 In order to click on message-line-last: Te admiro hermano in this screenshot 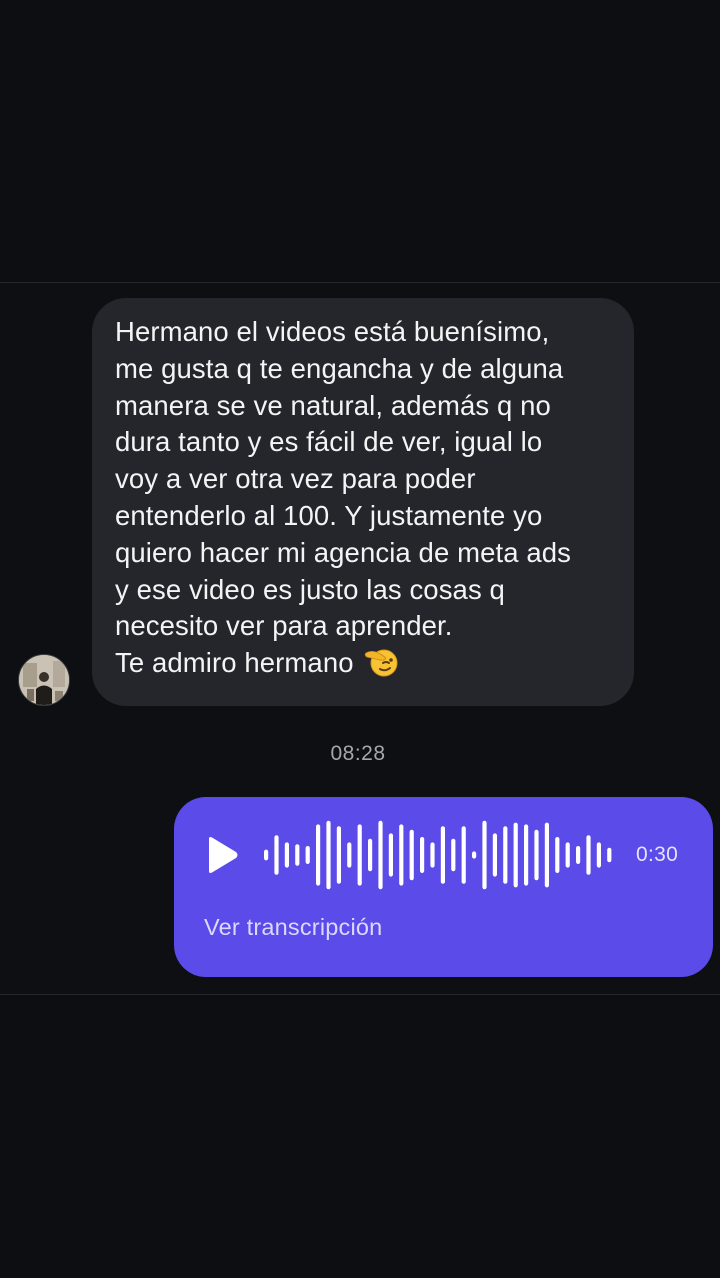, I will do `click(364, 666)`.